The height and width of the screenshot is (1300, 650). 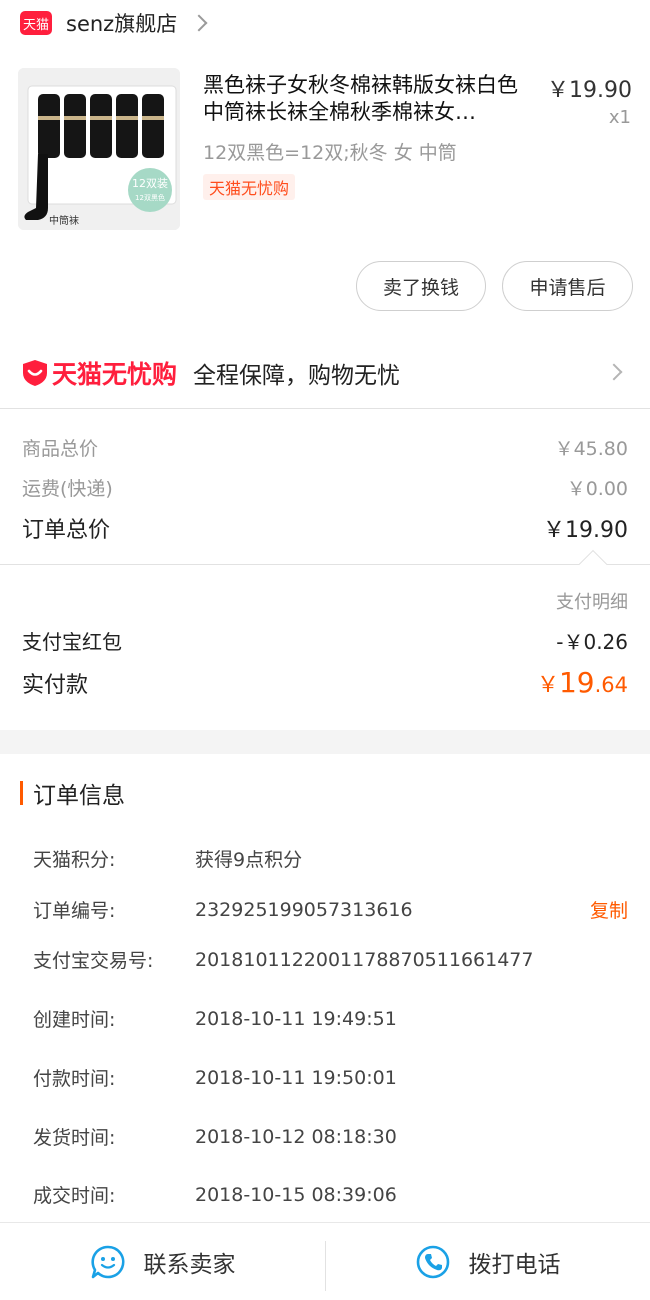 I want to click on order-total-row: 订单总价 ￥19.90, so click(x=325, y=528).